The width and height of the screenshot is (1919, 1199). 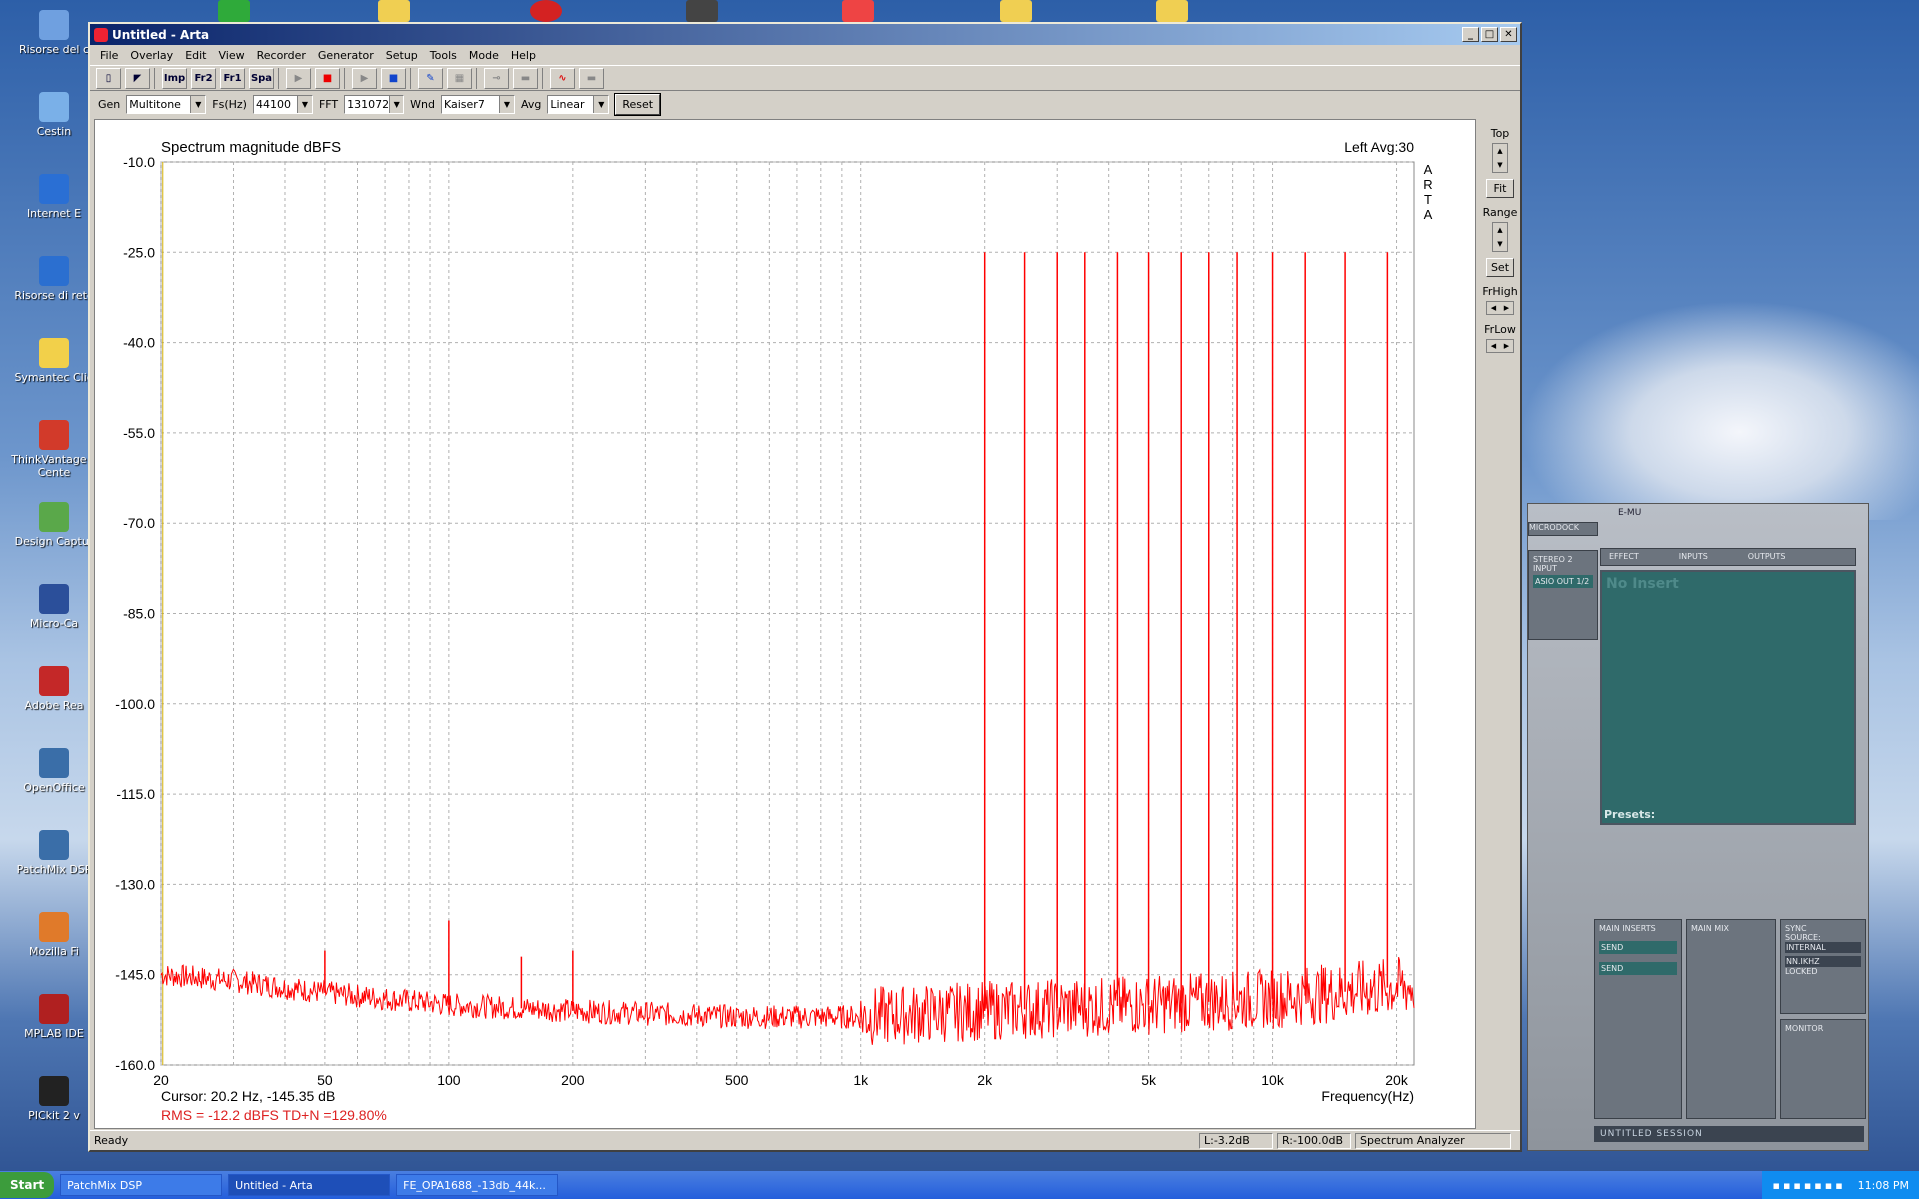 I want to click on probe-icon: ⊸, so click(x=496, y=78).